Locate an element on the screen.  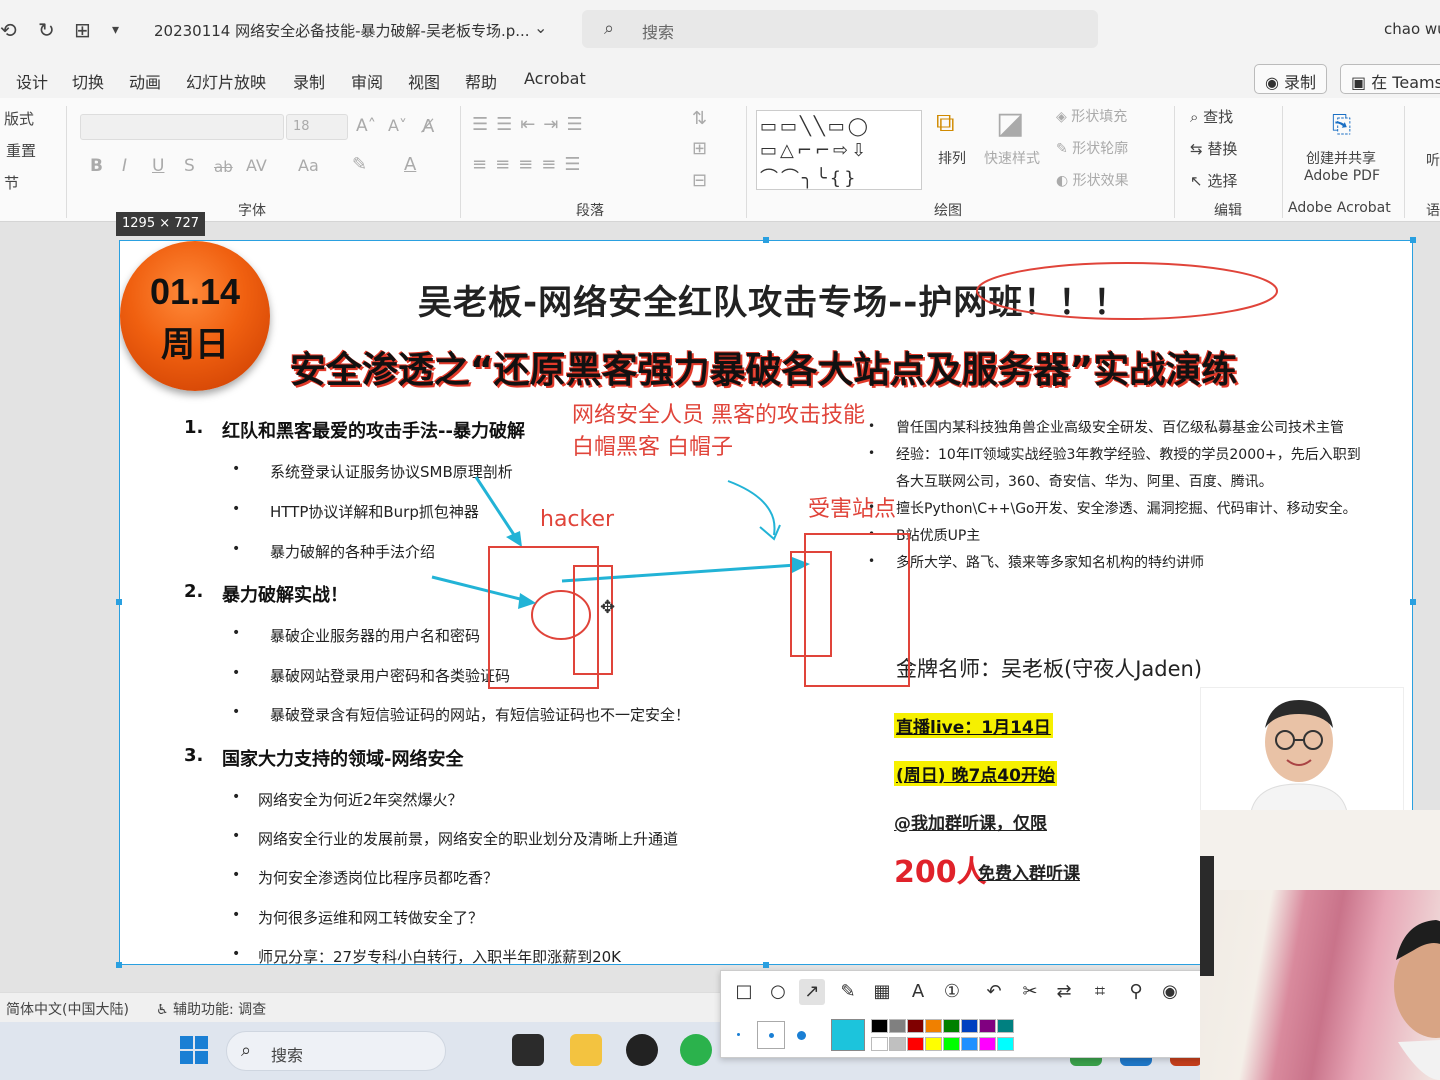
task-view-icon is located at coordinates (528, 1050).